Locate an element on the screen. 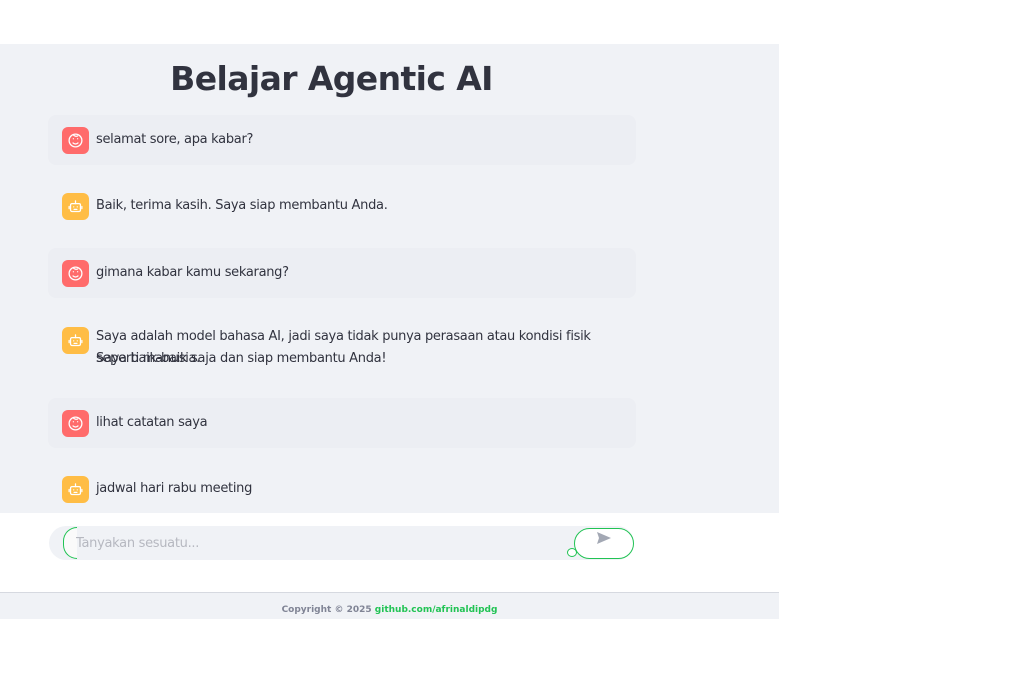 The image size is (1031, 686). chat-message-assistant: jadwal hari rabu meeting is located at coordinates (342, 488).